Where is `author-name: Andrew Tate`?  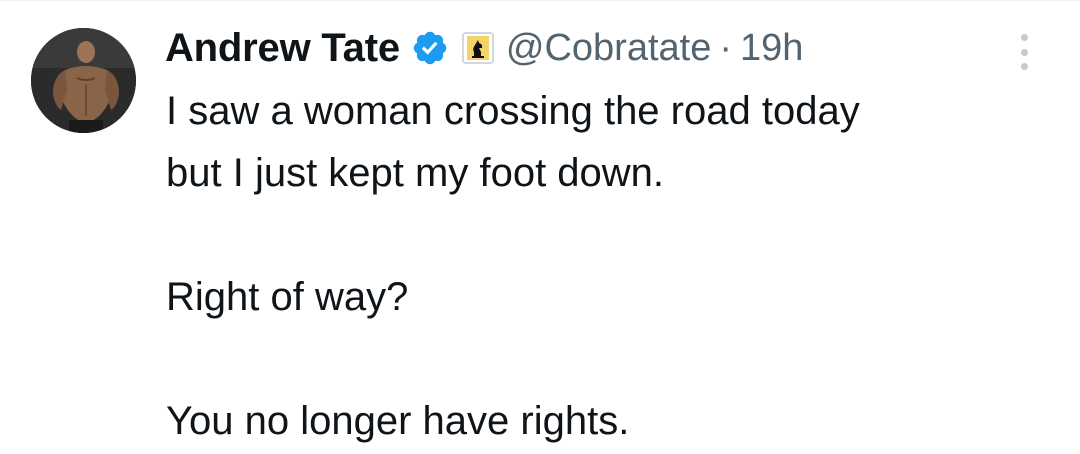
author-name: Andrew Tate is located at coordinates (282, 48).